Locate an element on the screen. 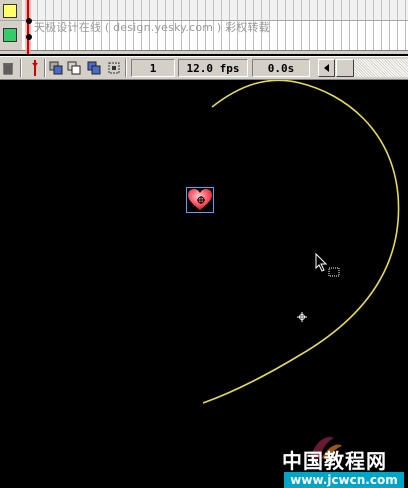 The width and height of the screenshot is (408, 488). timeline-status-bar: 1 12.0 fps 0.0s is located at coordinates (204, 68).